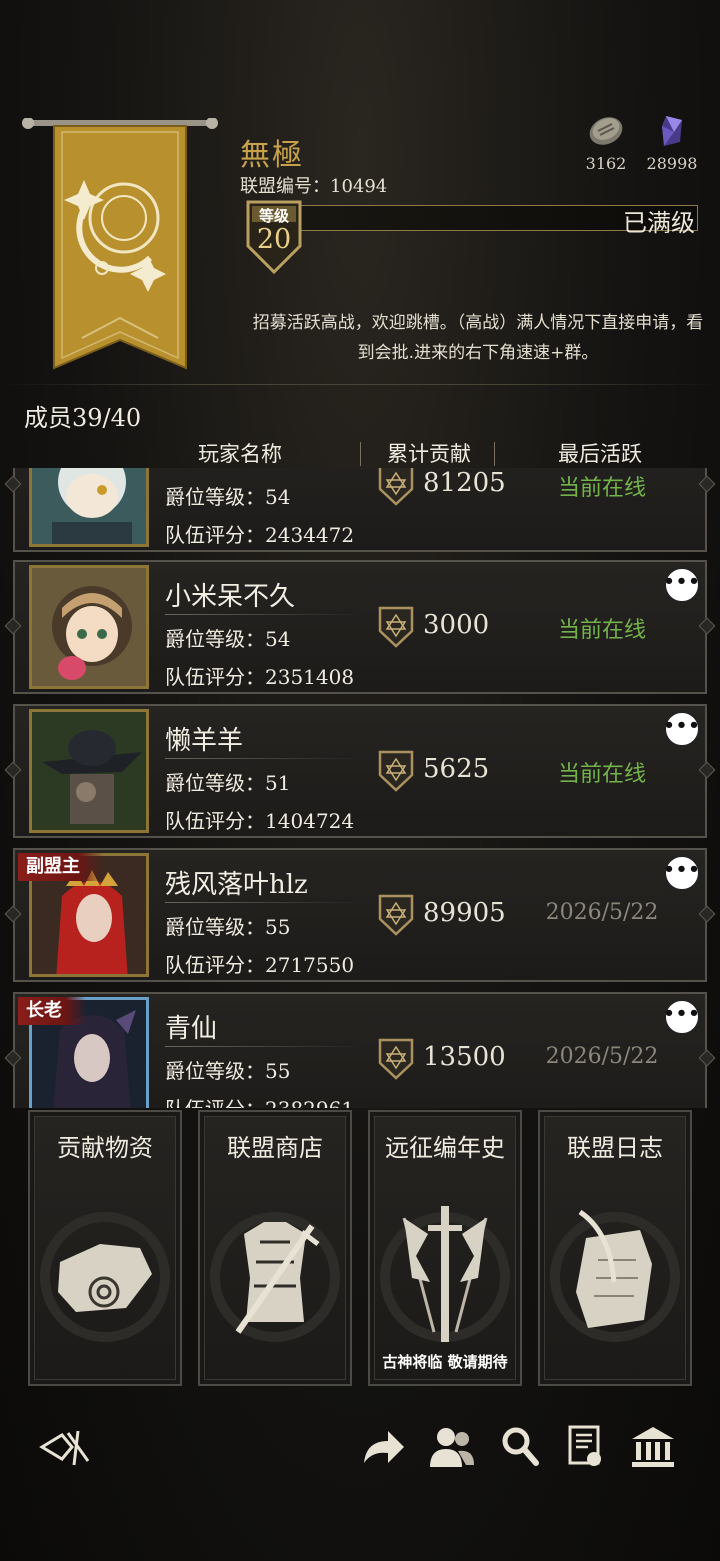 The width and height of the screenshot is (720, 1561). What do you see at coordinates (429, 453) in the screenshot?
I see `column-contribution: 累计贡献` at bounding box center [429, 453].